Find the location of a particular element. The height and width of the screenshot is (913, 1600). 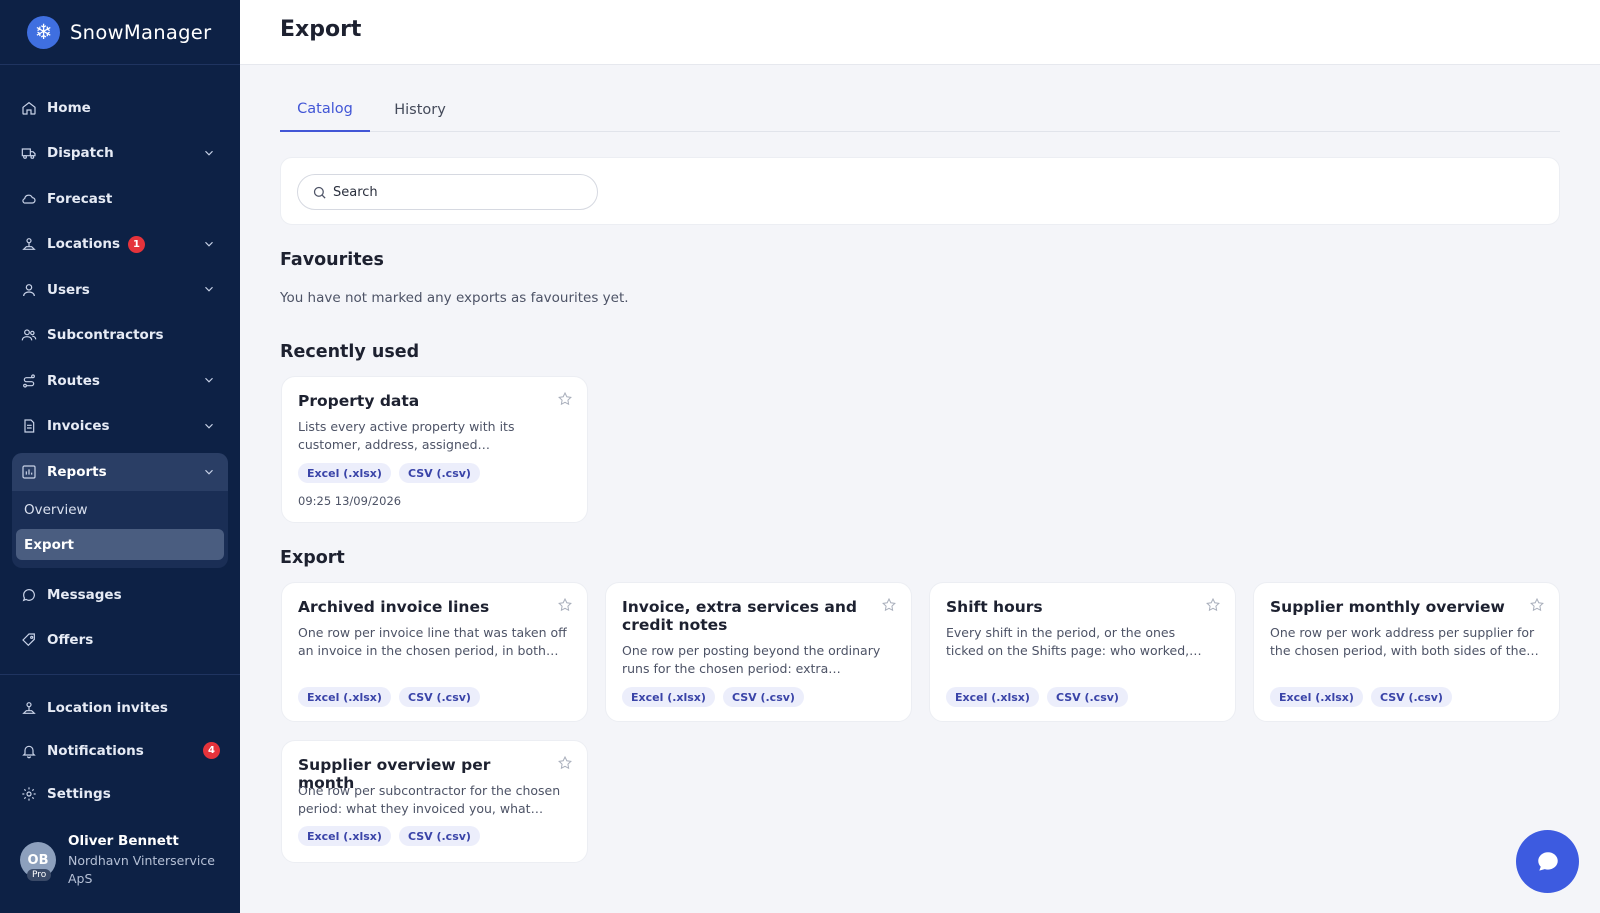

search-card is located at coordinates (920, 191).